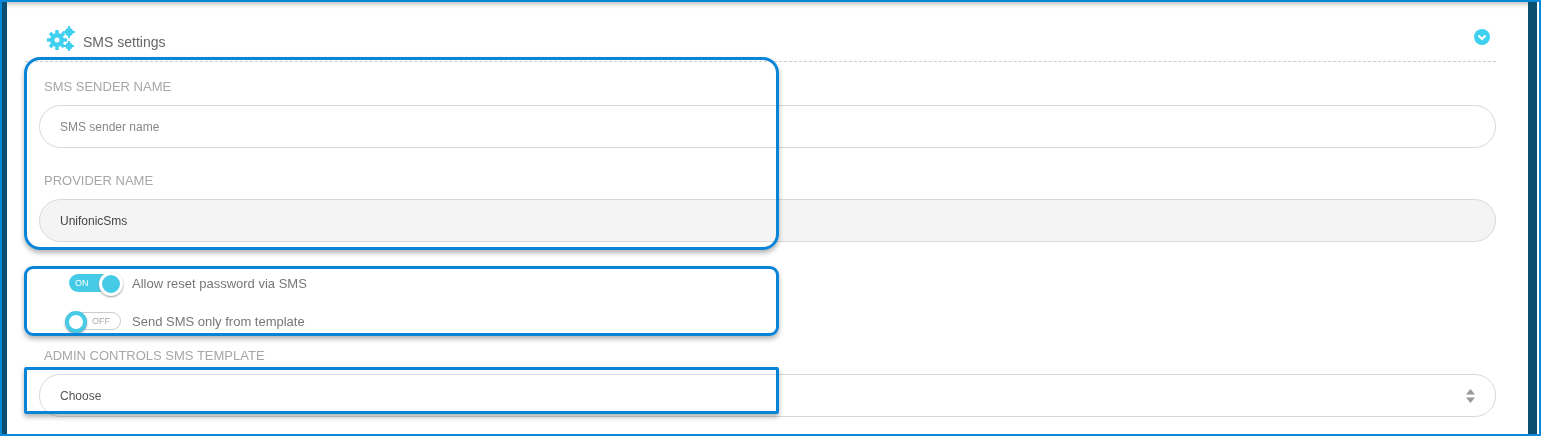 This screenshot has height=436, width=1541. What do you see at coordinates (125, 42) in the screenshot?
I see `panel-title: SMS settings` at bounding box center [125, 42].